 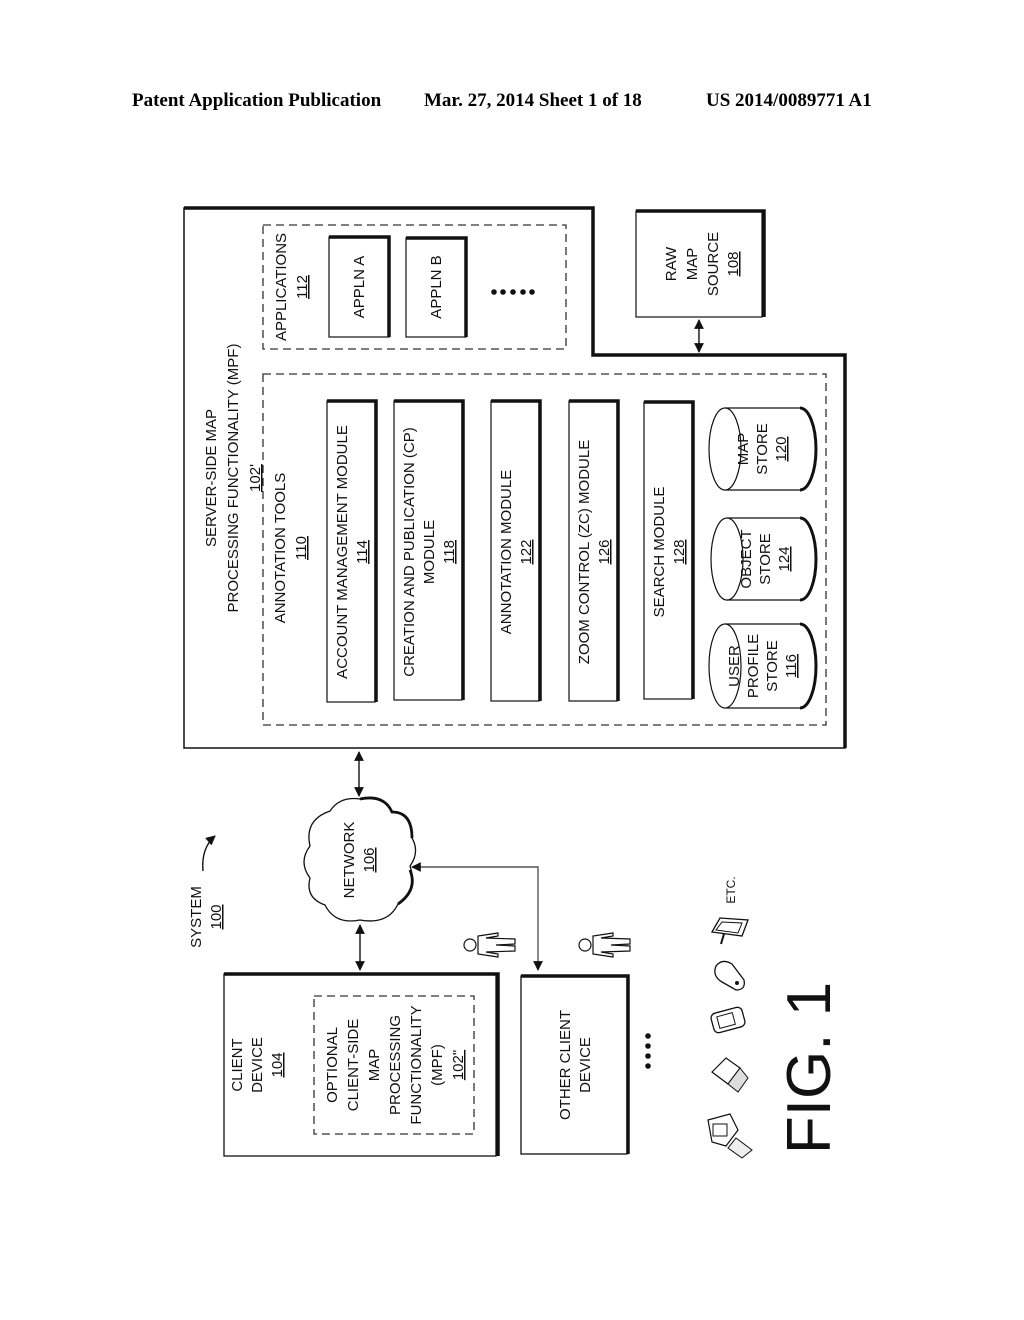 I want to click on store-label: USER, so click(x=734, y=666).